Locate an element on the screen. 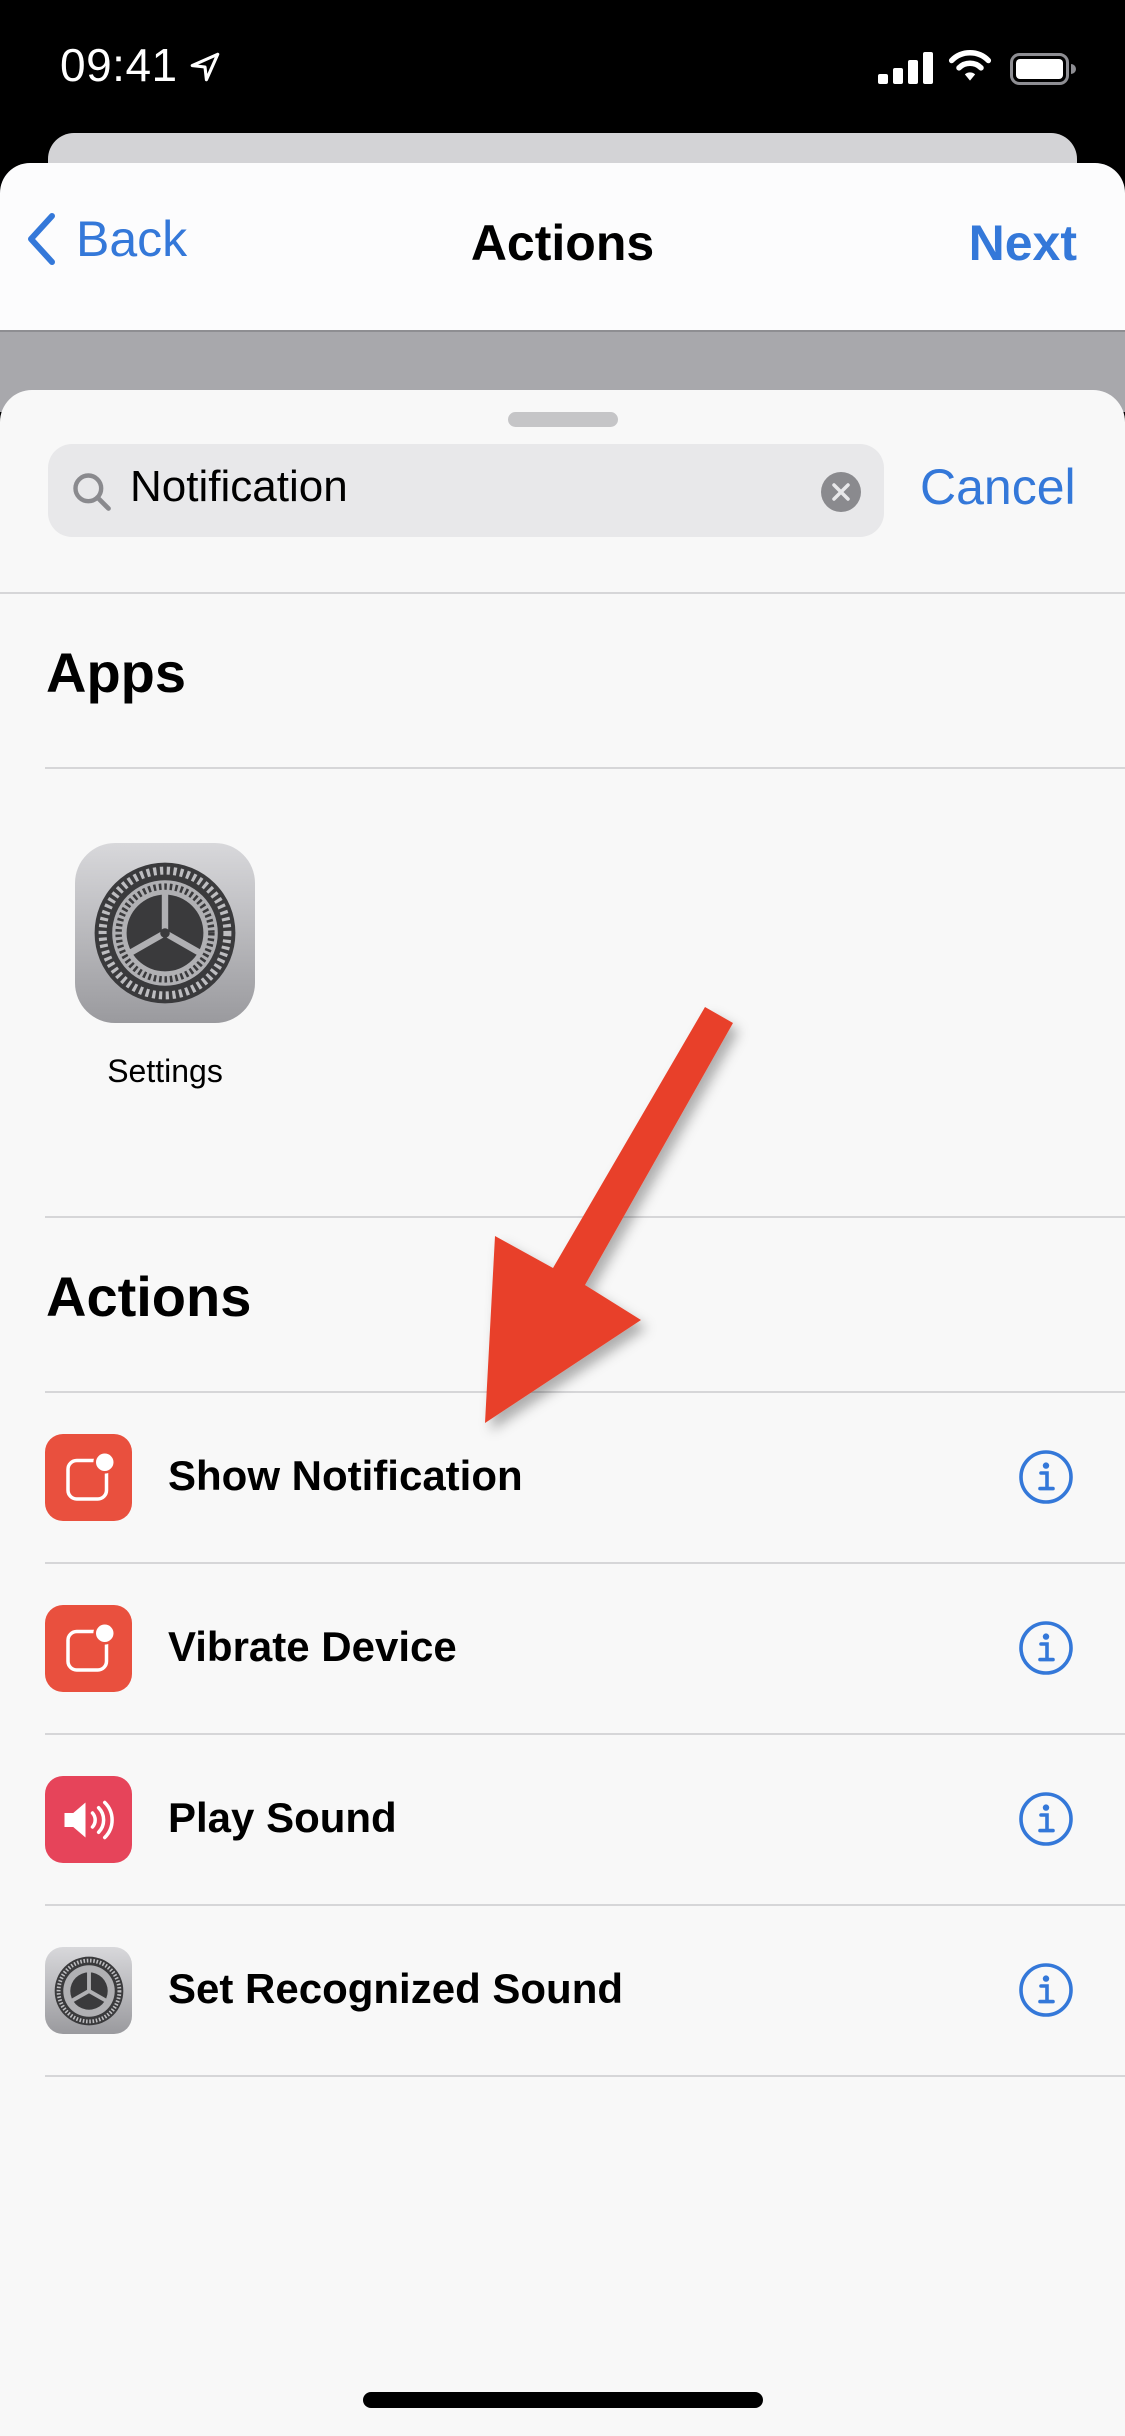  app-label-settings: Settings is located at coordinates (165, 1071).